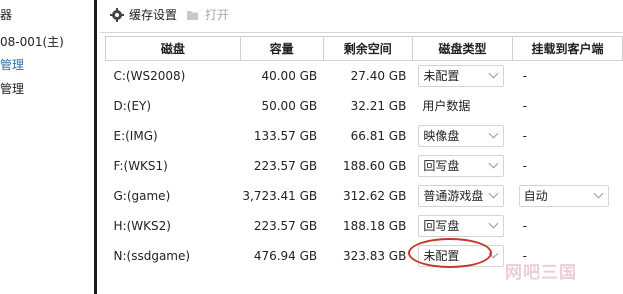 The image size is (623, 294). I want to click on disk-type-value: 普通游戏盘, so click(453, 196).